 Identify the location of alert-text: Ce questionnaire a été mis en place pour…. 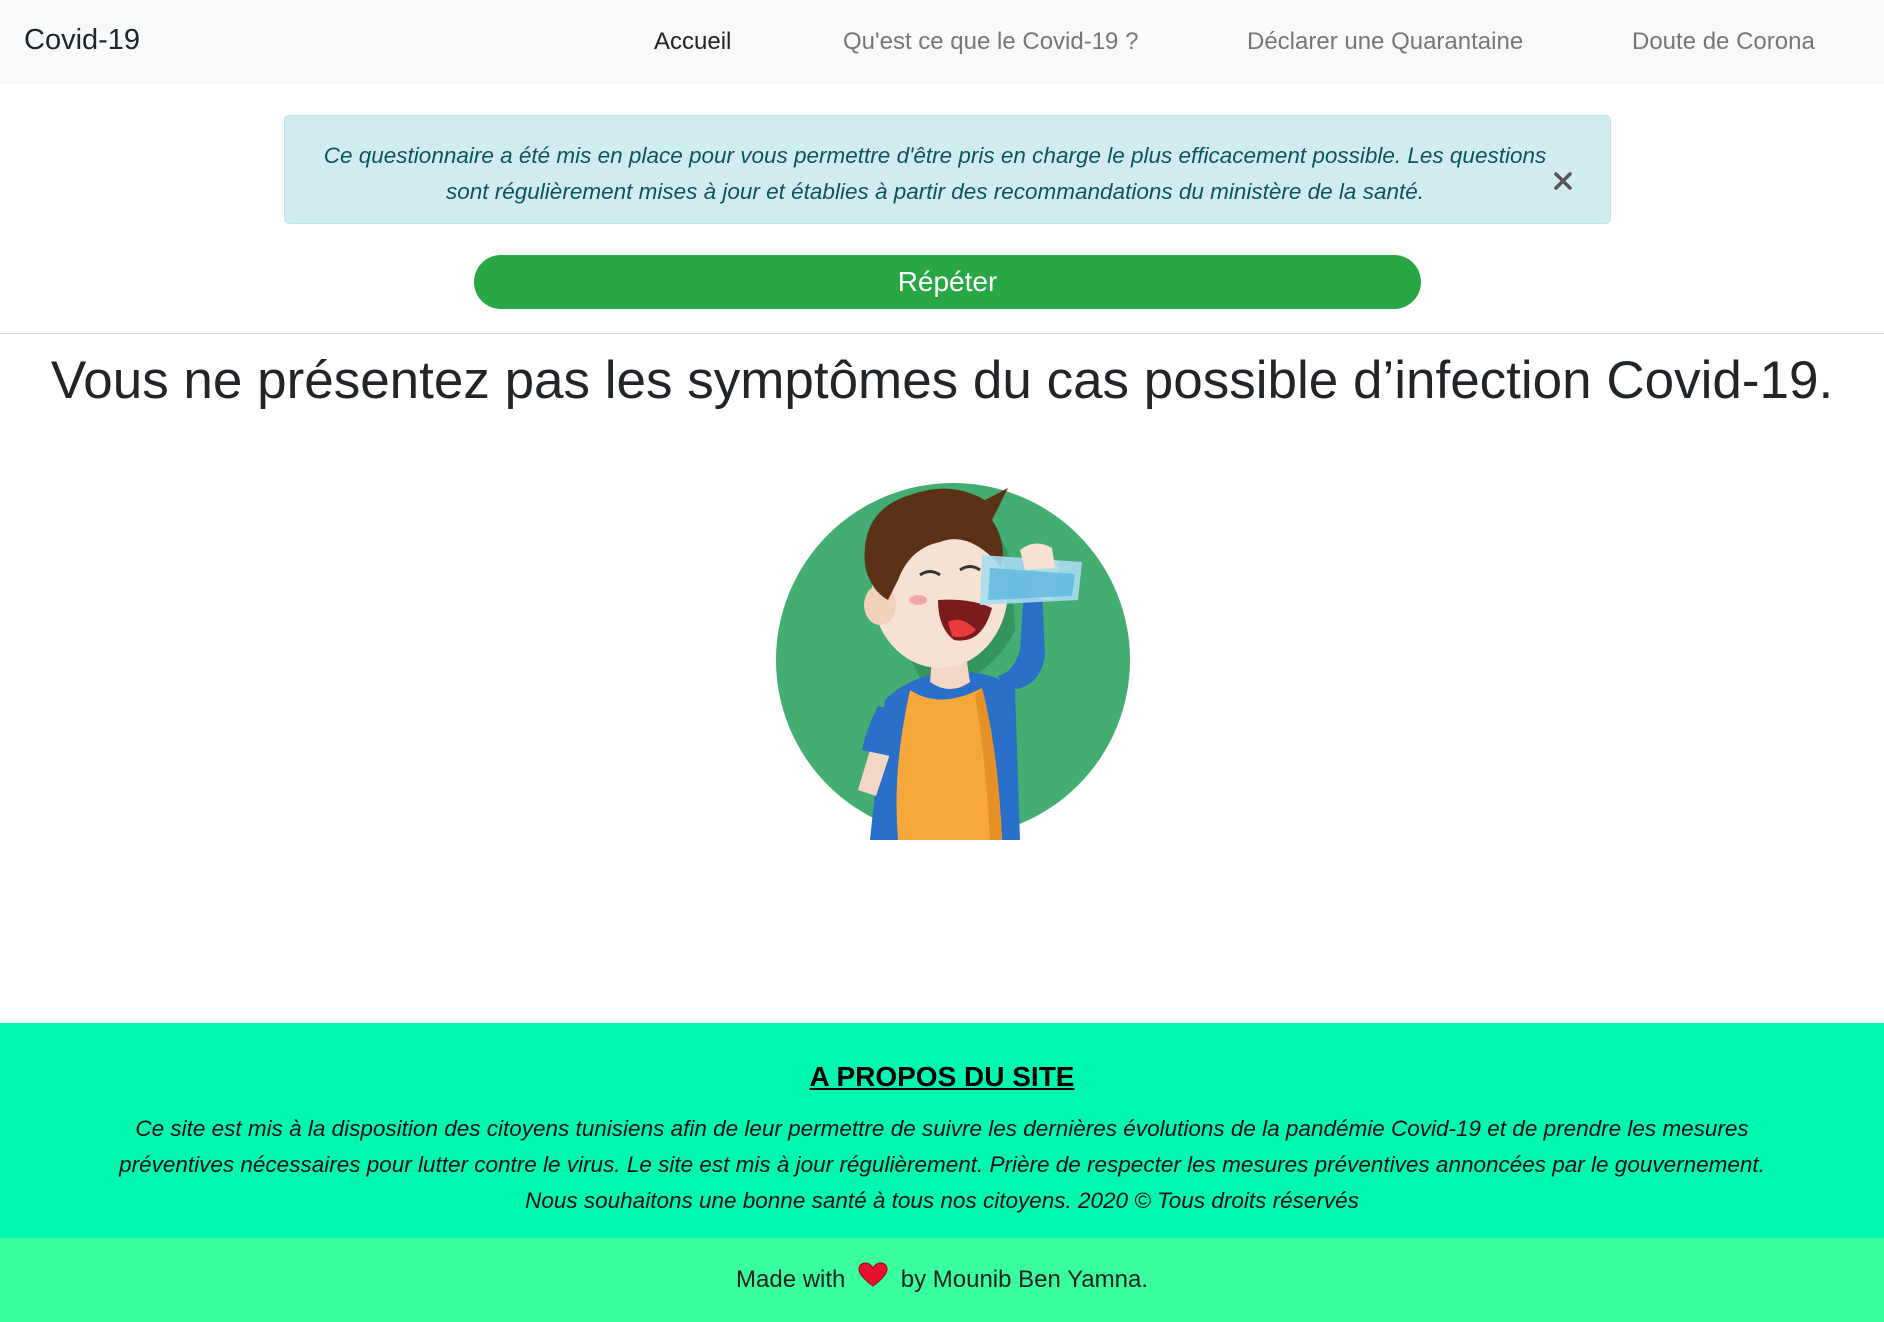
(935, 173).